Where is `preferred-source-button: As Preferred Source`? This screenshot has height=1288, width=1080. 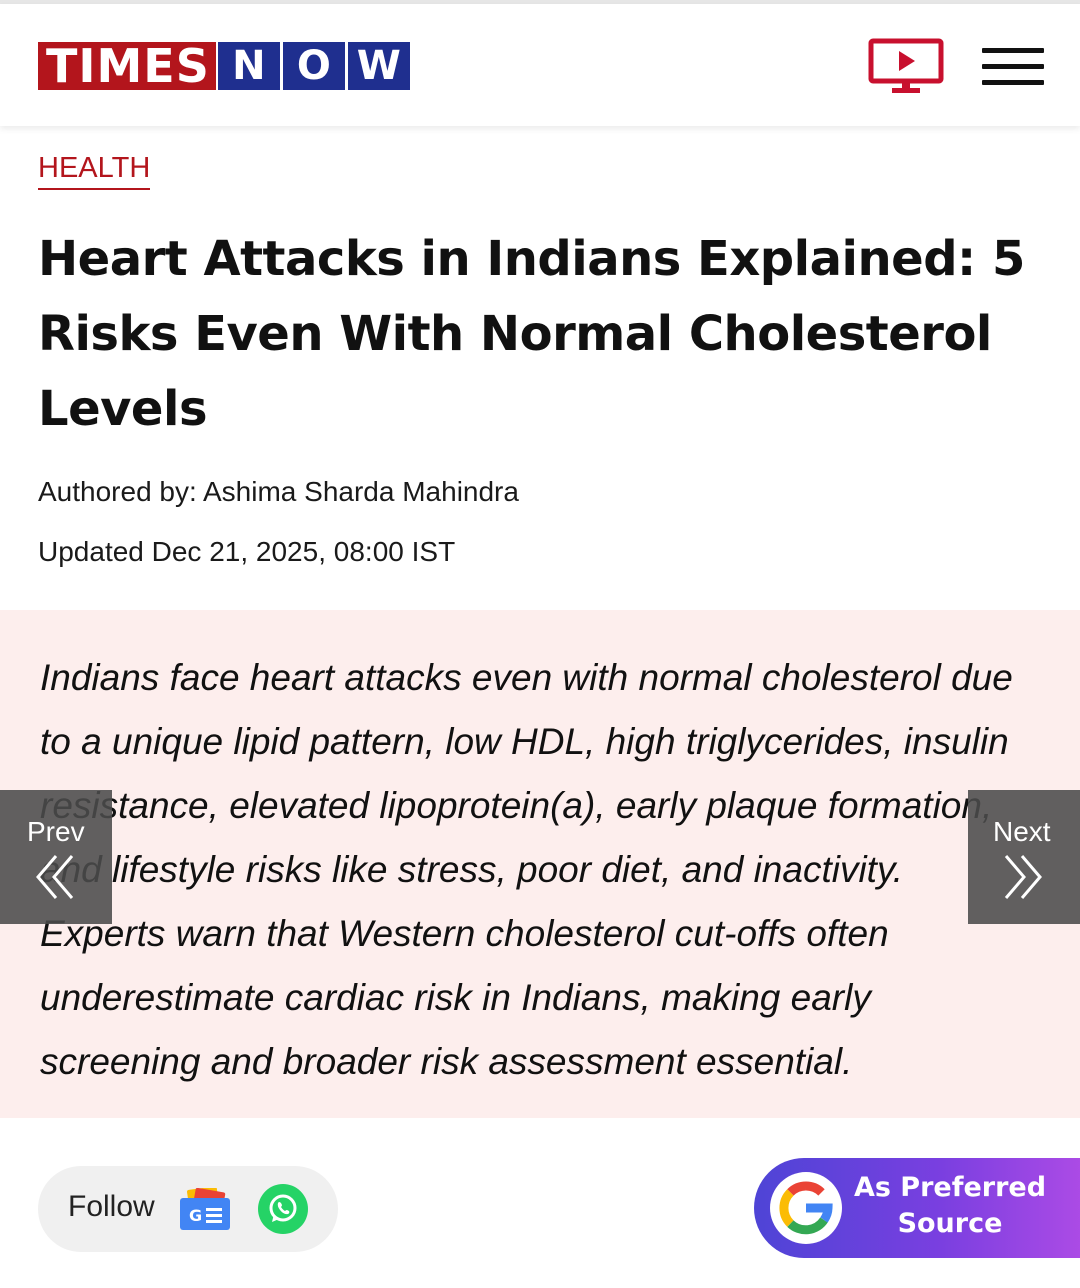 preferred-source-button: As Preferred Source is located at coordinates (917, 1208).